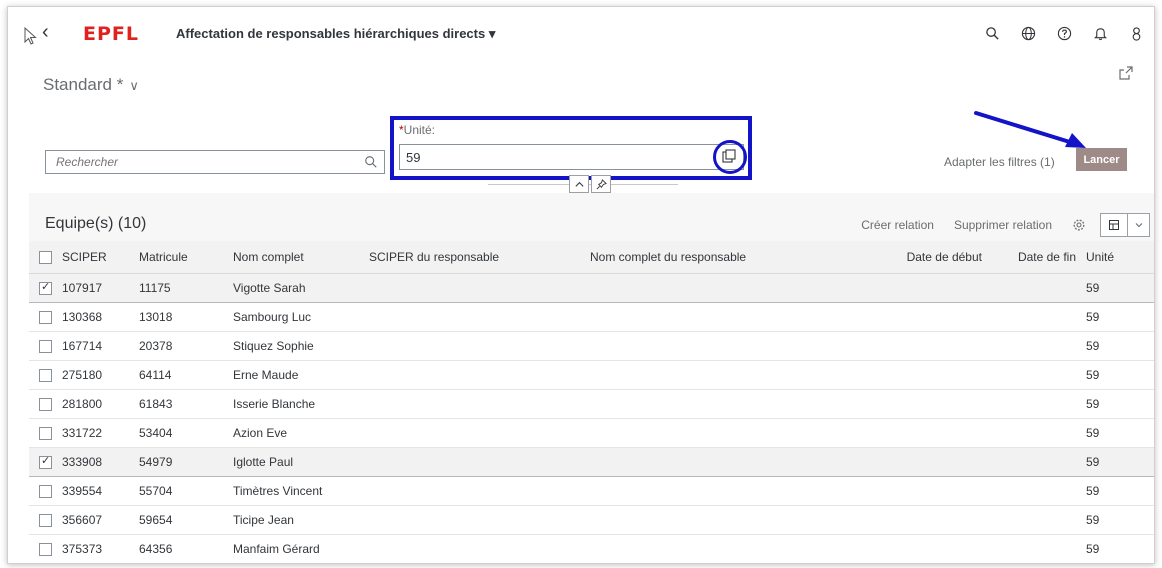  Describe the element at coordinates (1030, 129) in the screenshot. I see `annotation-arrow-icon` at that location.